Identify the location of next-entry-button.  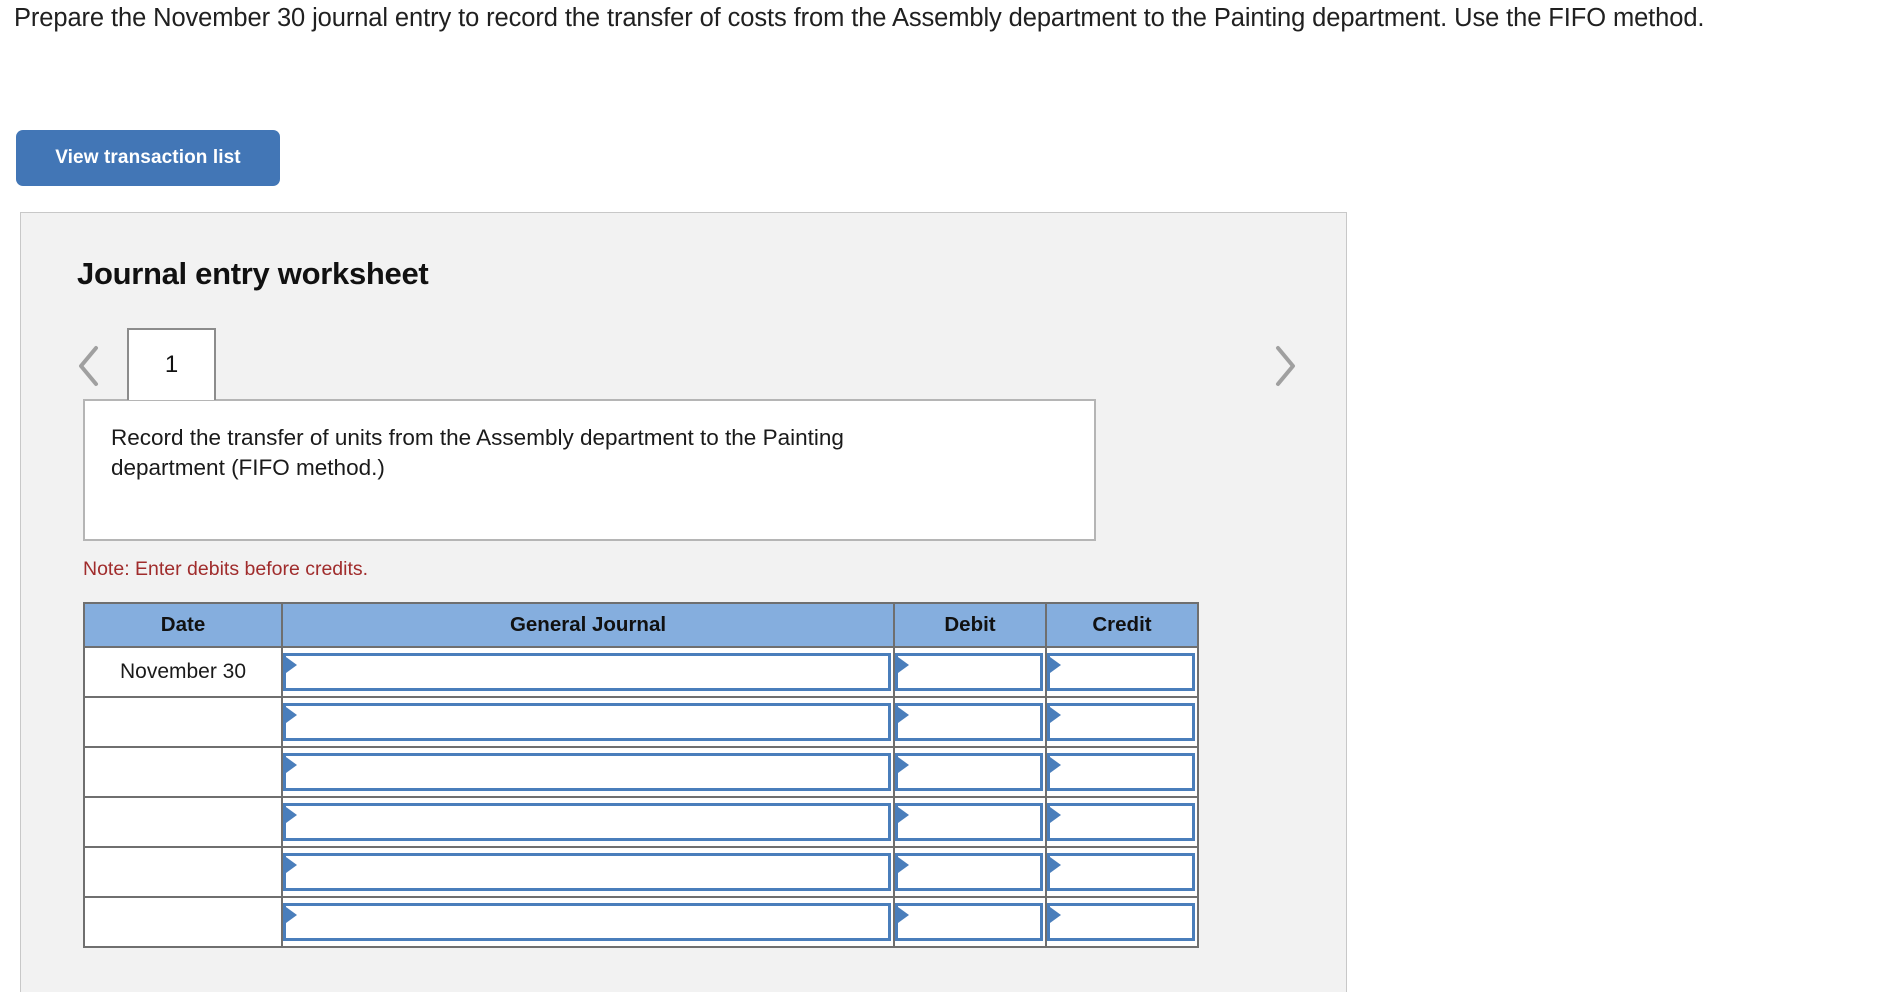
(1285, 366).